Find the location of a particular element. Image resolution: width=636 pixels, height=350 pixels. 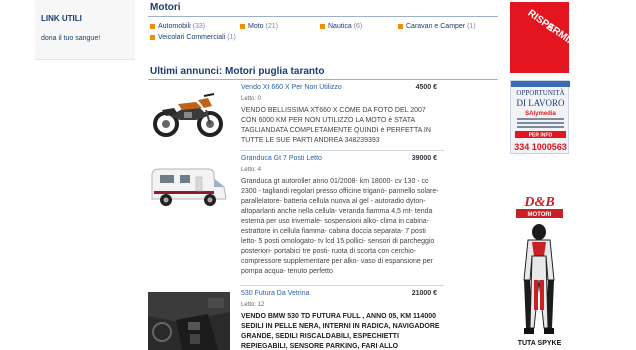

tuta-spyke-text: TUTA SPYKE is located at coordinates (540, 343).